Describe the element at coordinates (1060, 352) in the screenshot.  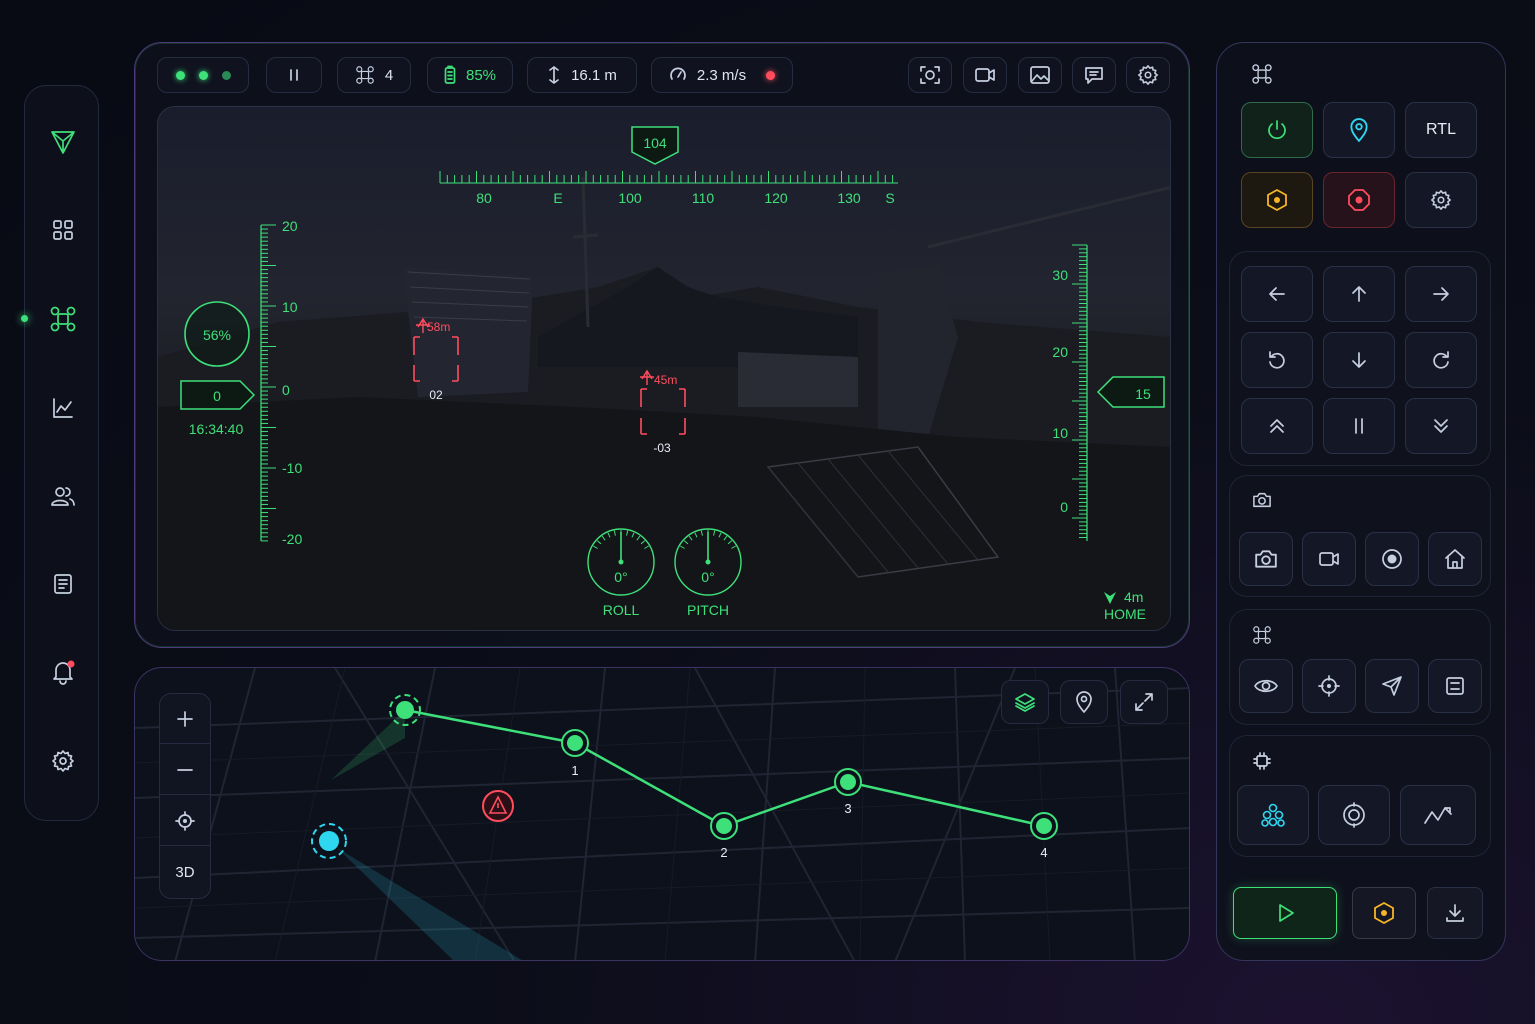
I see `right-scale-20: 20` at that location.